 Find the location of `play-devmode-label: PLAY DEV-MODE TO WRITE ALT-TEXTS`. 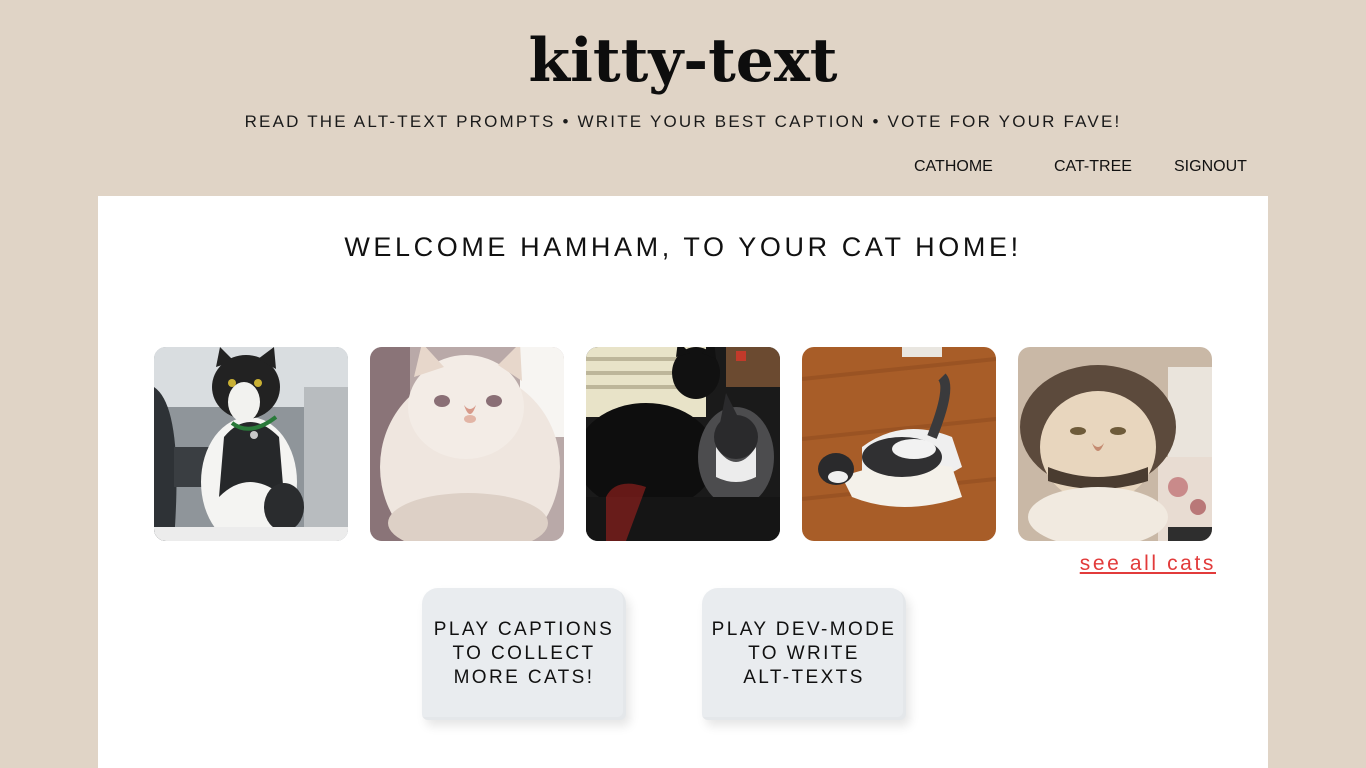

play-devmode-label: PLAY DEV-MODE TO WRITE ALT-TEXTS is located at coordinates (804, 653).